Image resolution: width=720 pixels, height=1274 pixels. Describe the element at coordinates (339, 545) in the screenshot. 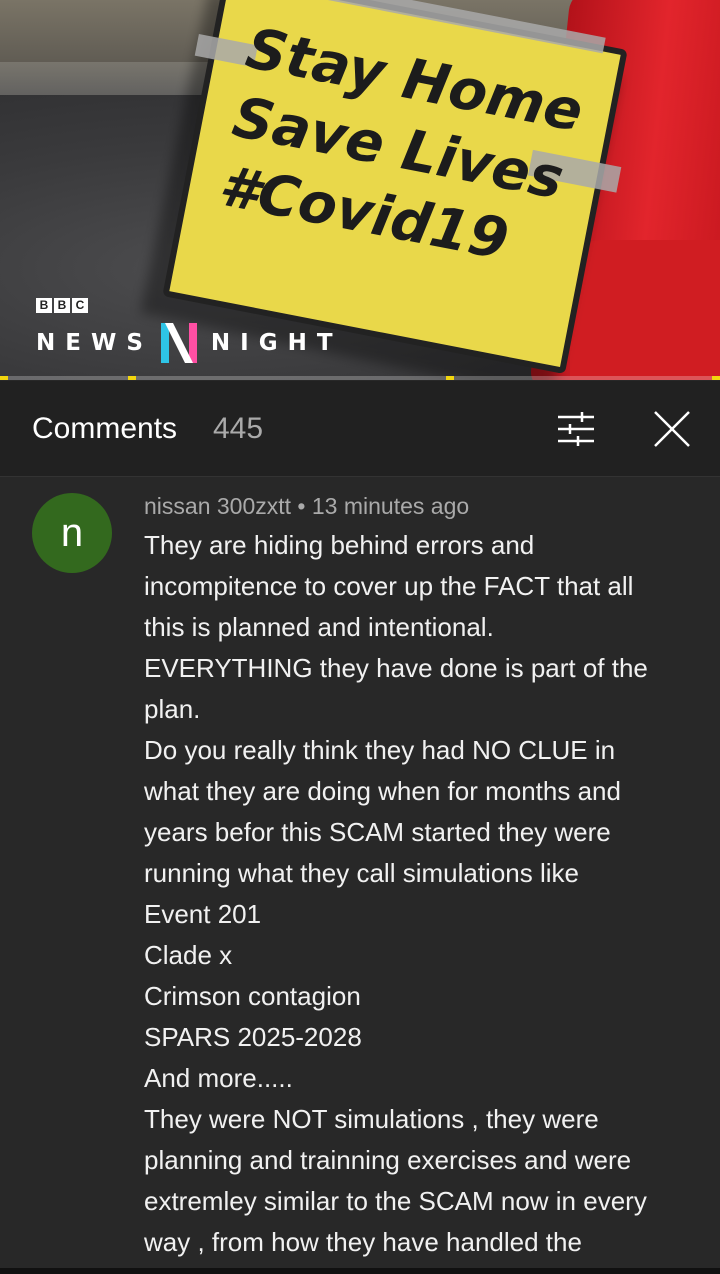

I see `comment-line: They are hiding behind errors and` at that location.